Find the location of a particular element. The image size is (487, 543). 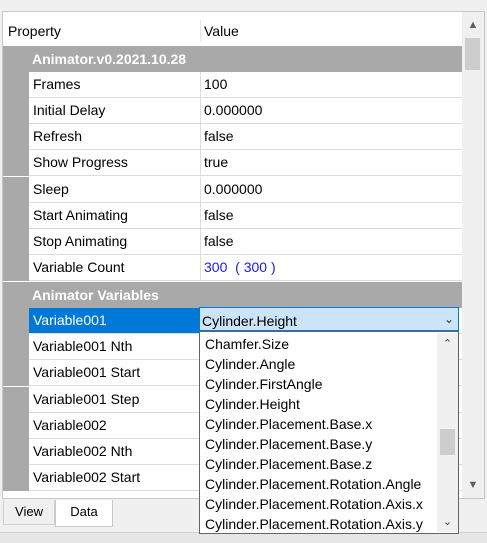

property-name: Refresh is located at coordinates (58, 136).